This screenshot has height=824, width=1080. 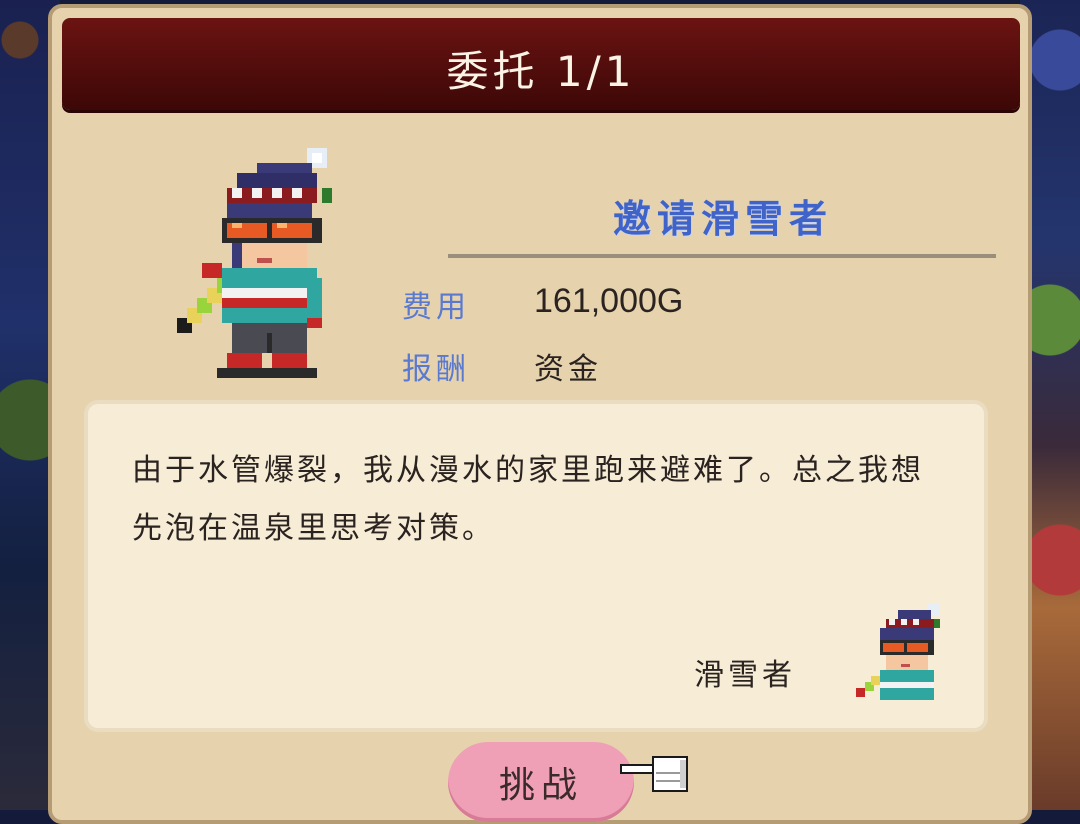 I want to click on skier-character-icon, so click(x=254, y=263).